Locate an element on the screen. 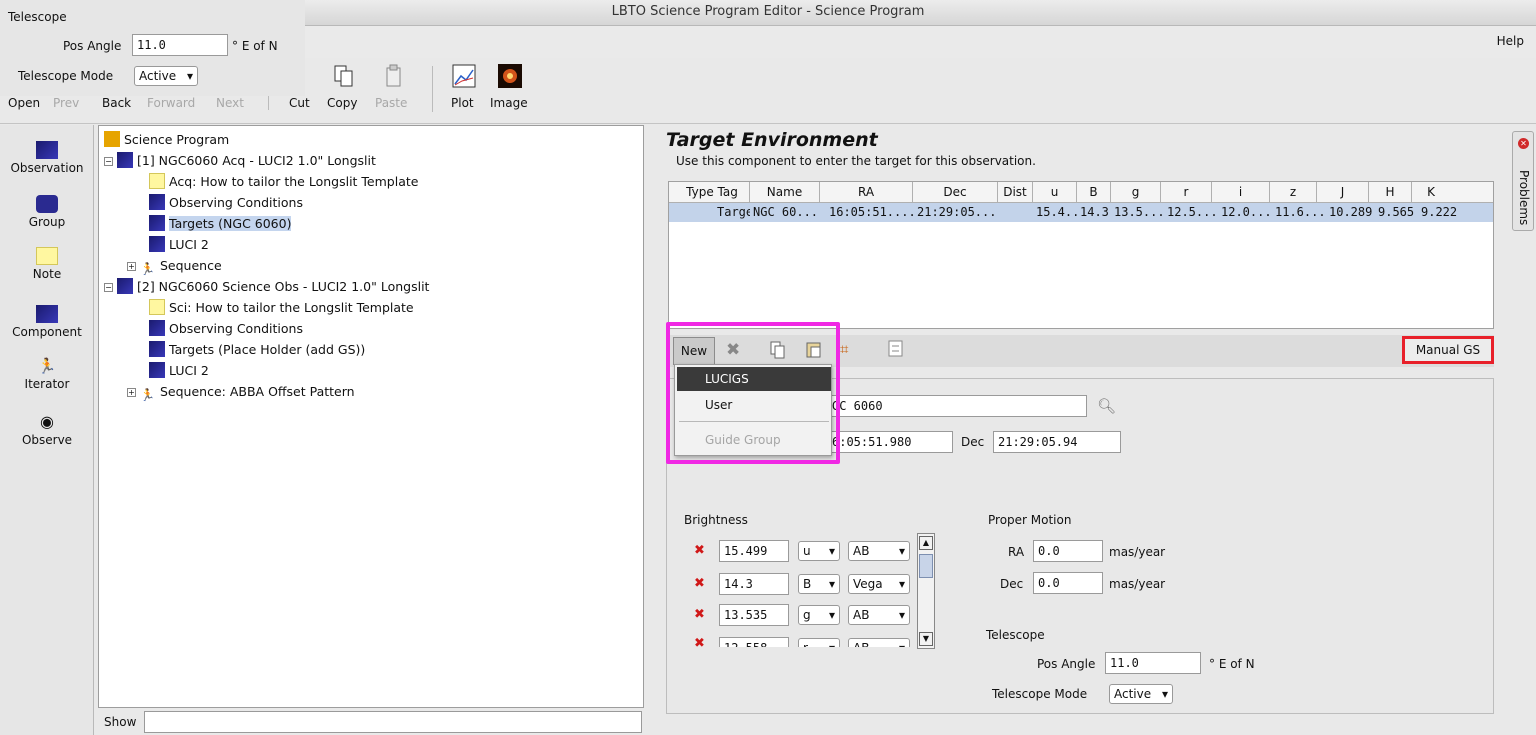 The image size is (1536, 735). tree-node-conditions1: Observing Conditions is located at coordinates (226, 202).